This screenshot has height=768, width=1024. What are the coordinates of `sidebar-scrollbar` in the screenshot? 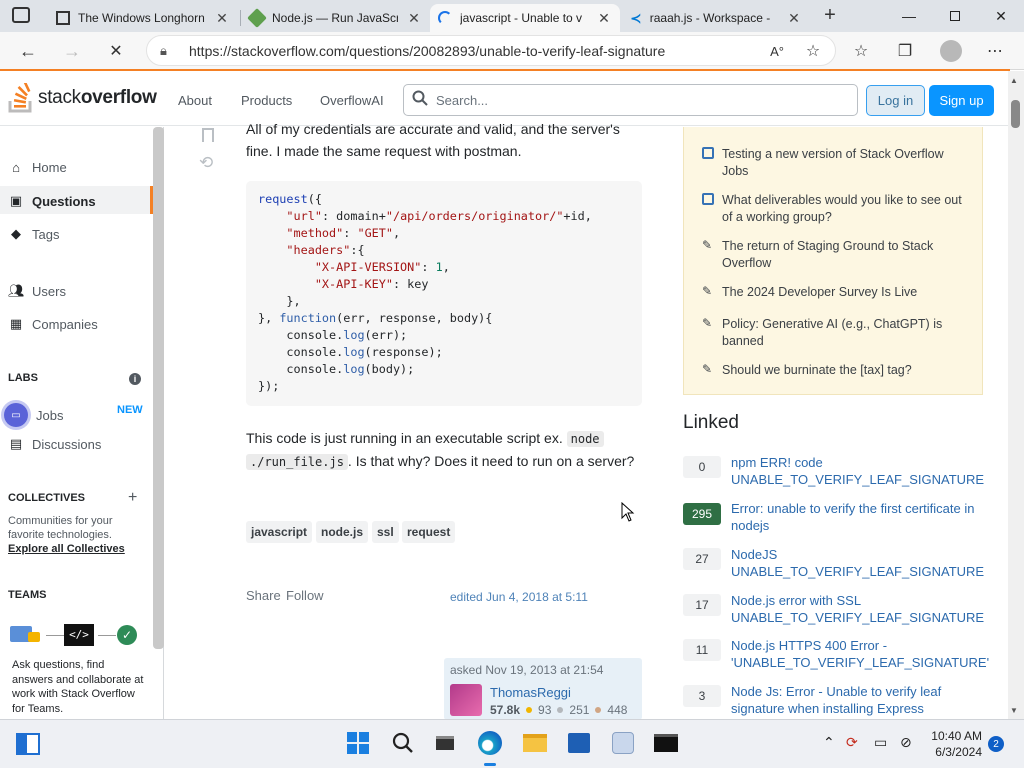 It's located at (158, 388).